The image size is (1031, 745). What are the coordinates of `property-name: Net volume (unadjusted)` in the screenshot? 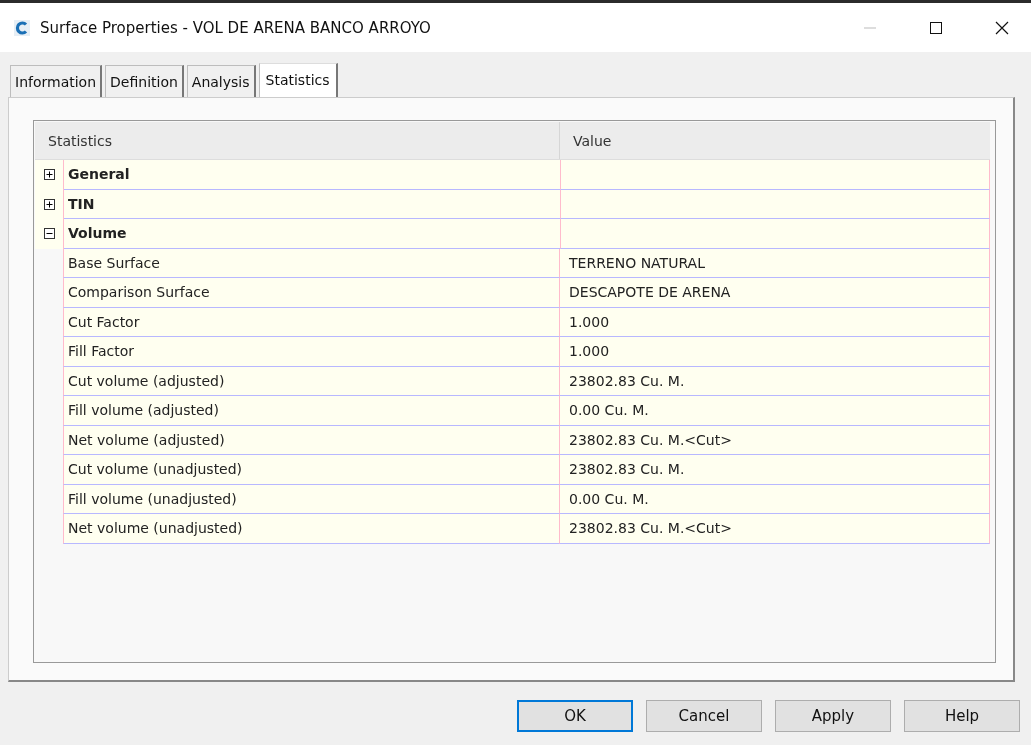 It's located at (311, 529).